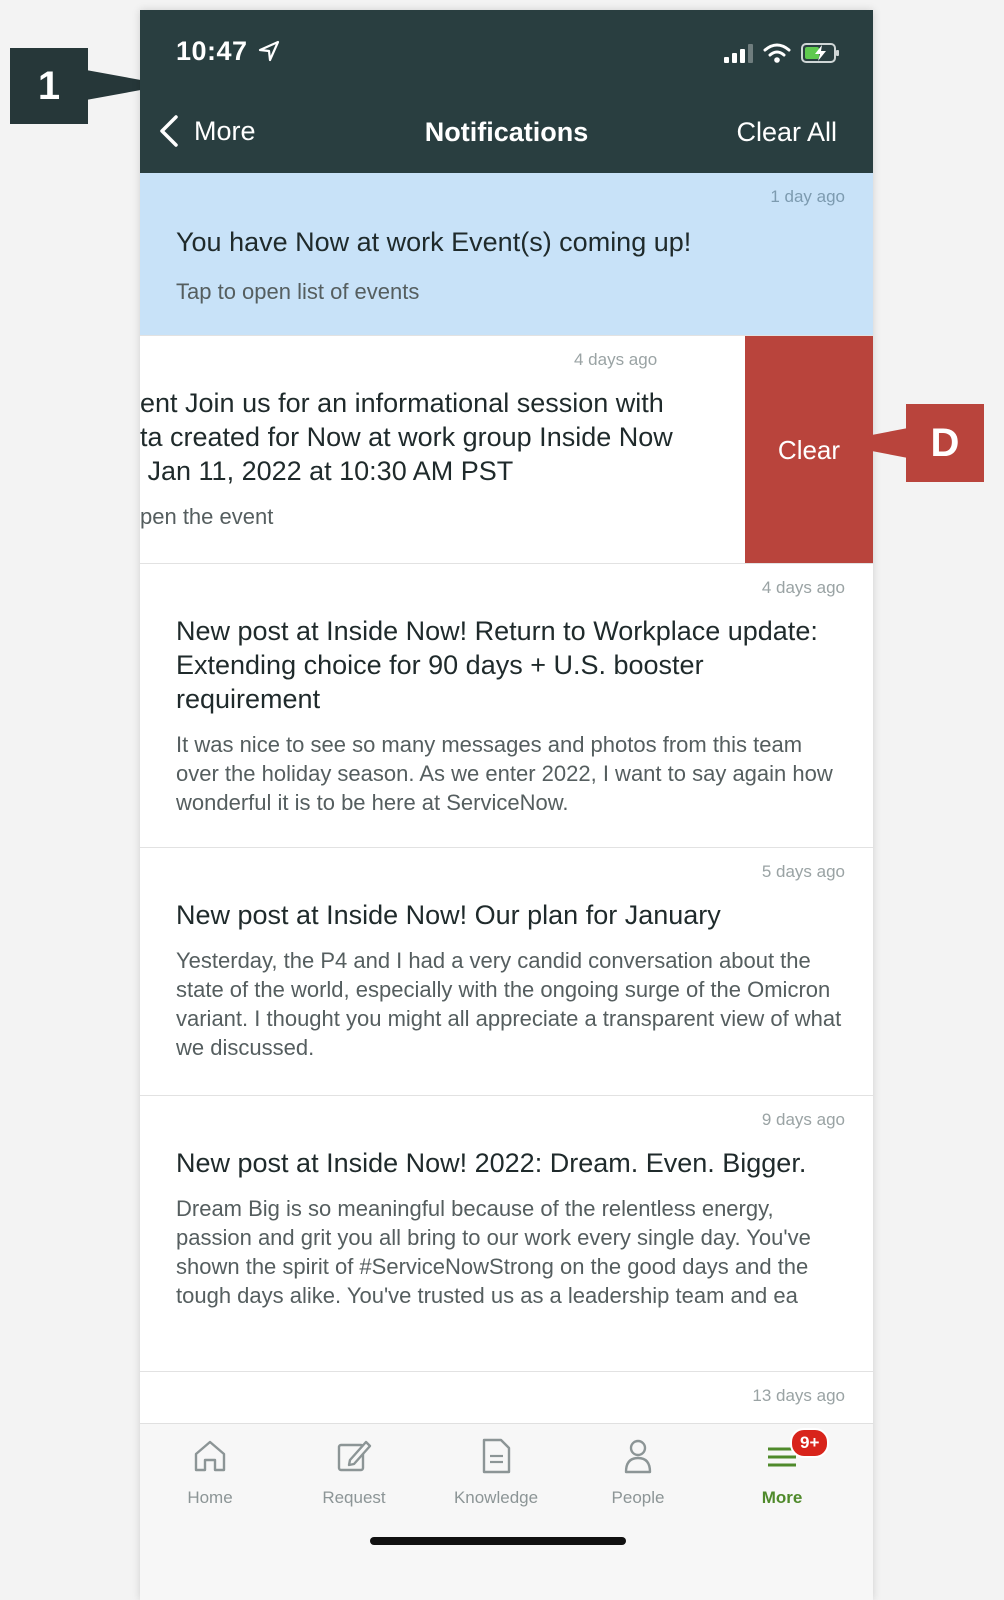  I want to click on battery-charging-icon, so click(820, 53).